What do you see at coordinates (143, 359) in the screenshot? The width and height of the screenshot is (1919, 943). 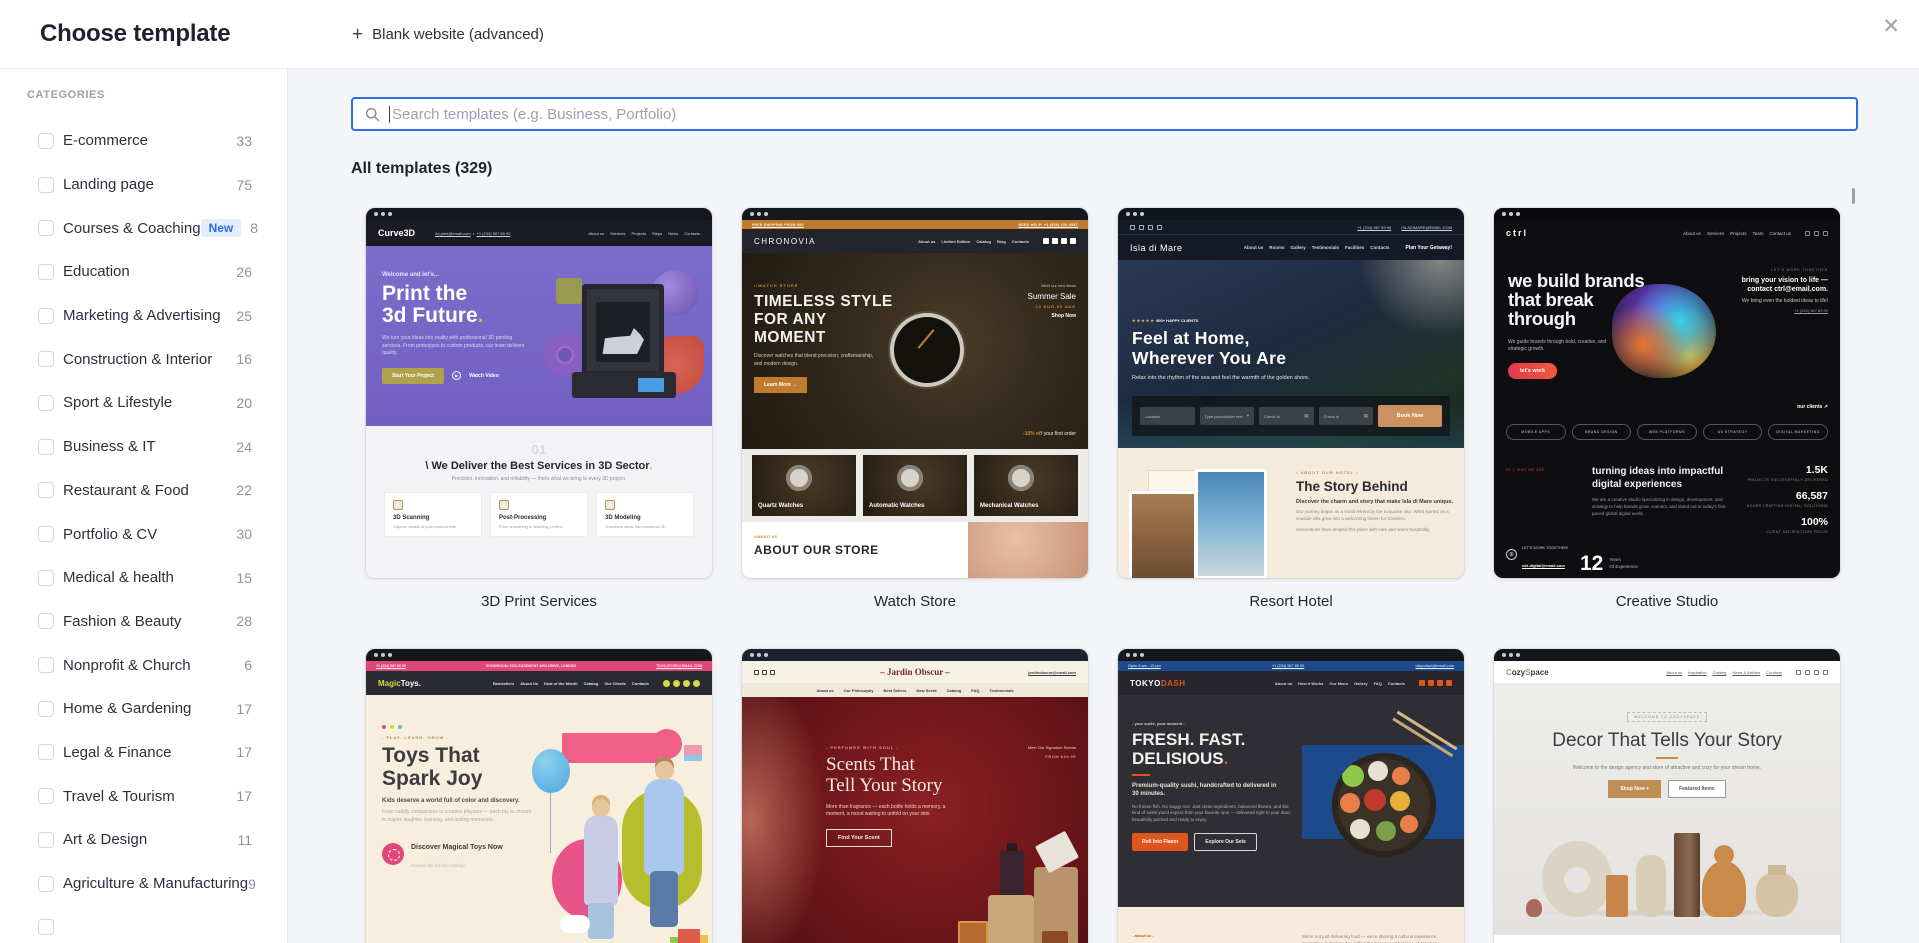 I see `category-row: Construction & Interior 16` at bounding box center [143, 359].